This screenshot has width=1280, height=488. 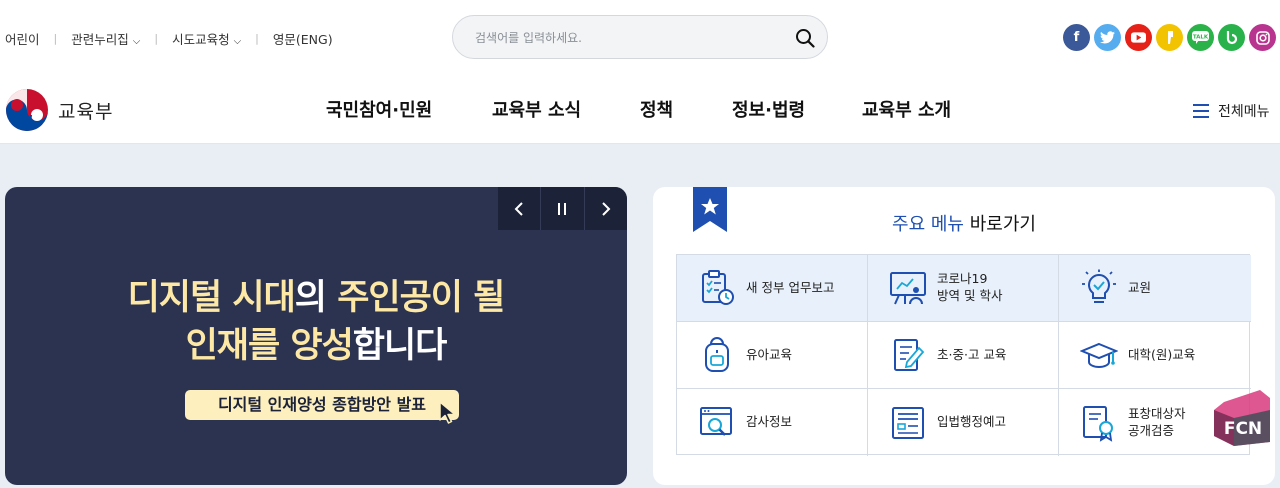 I want to click on quick-item-label-line2: 방역 및 학사, so click(x=970, y=295).